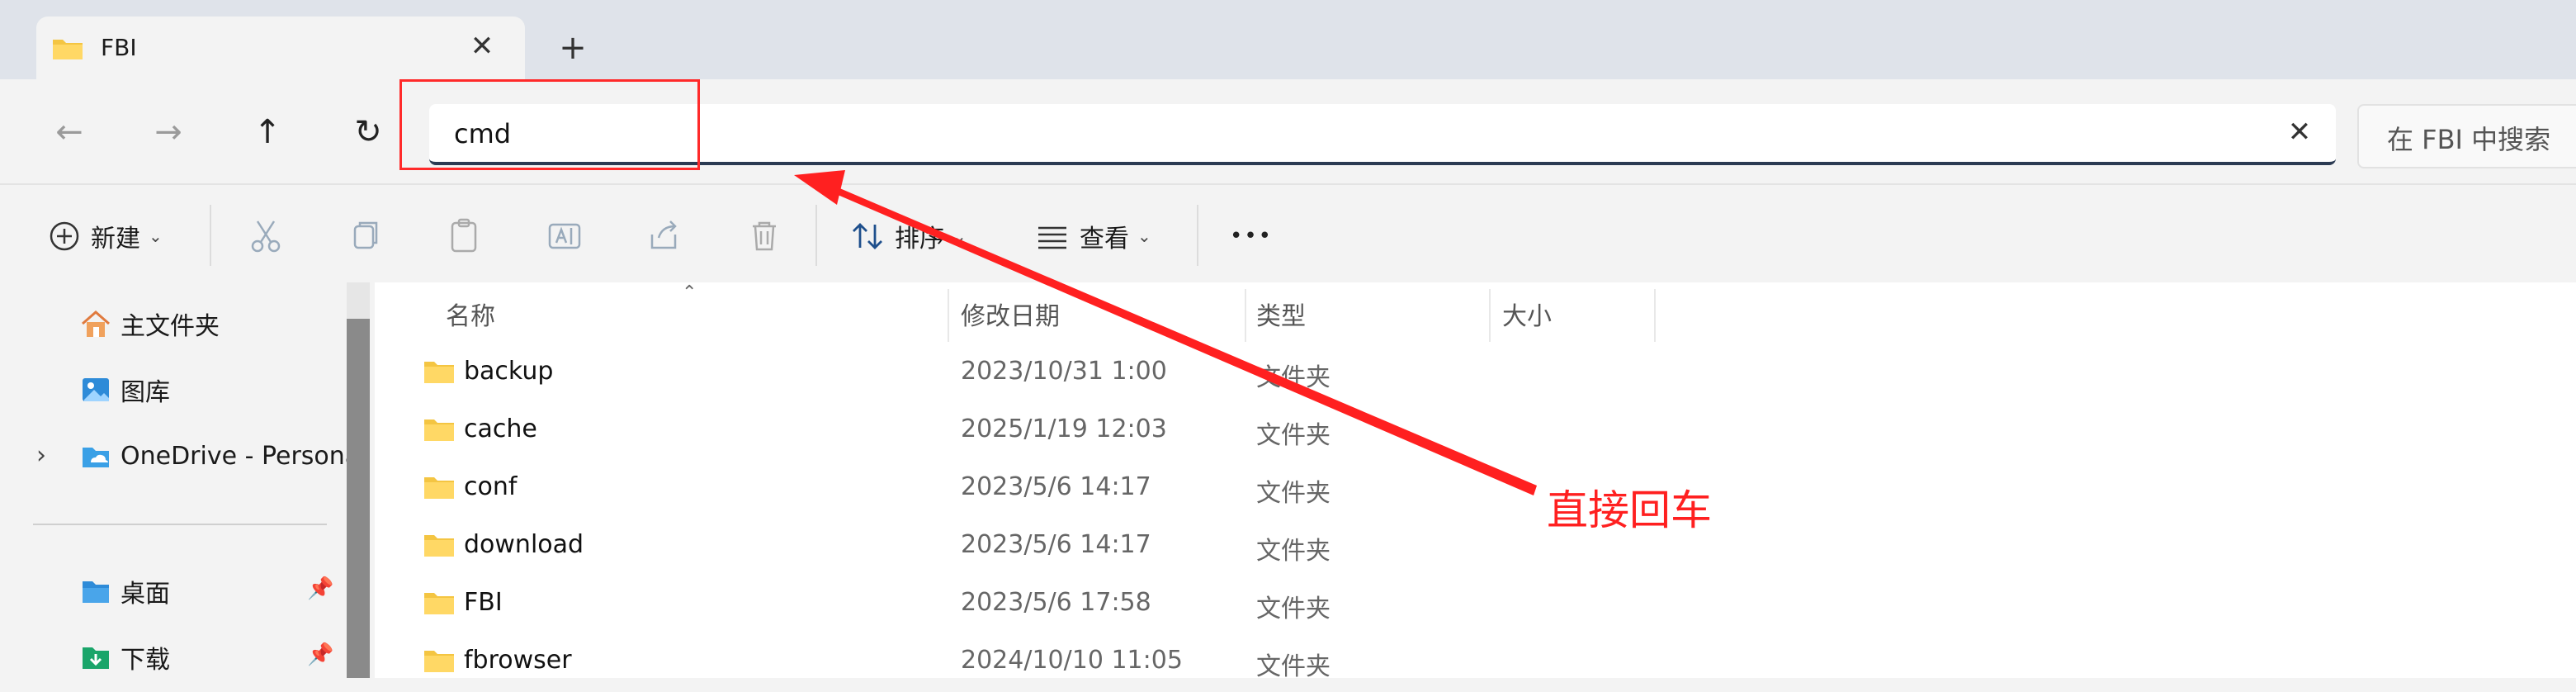  What do you see at coordinates (484, 603) in the screenshot?
I see `file-name: FBI` at bounding box center [484, 603].